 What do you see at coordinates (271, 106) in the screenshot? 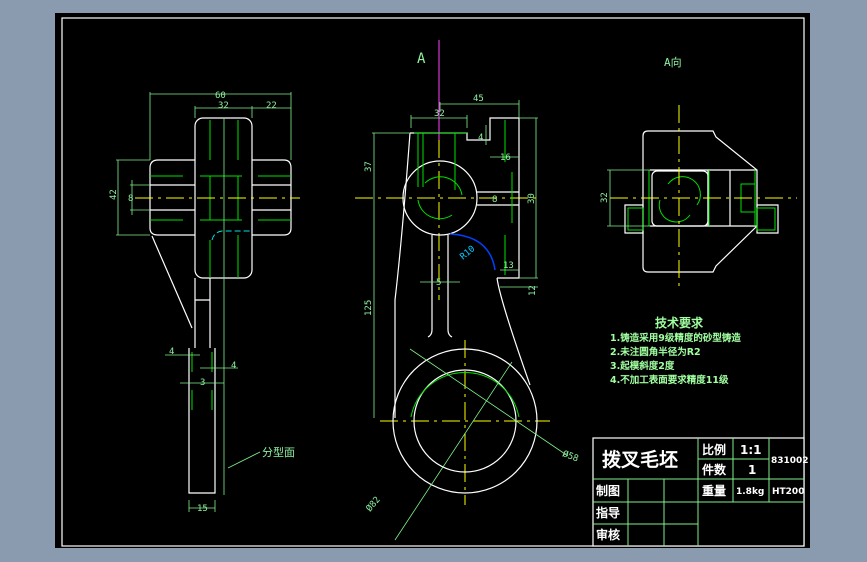
I see `dim-22: 22` at bounding box center [271, 106].